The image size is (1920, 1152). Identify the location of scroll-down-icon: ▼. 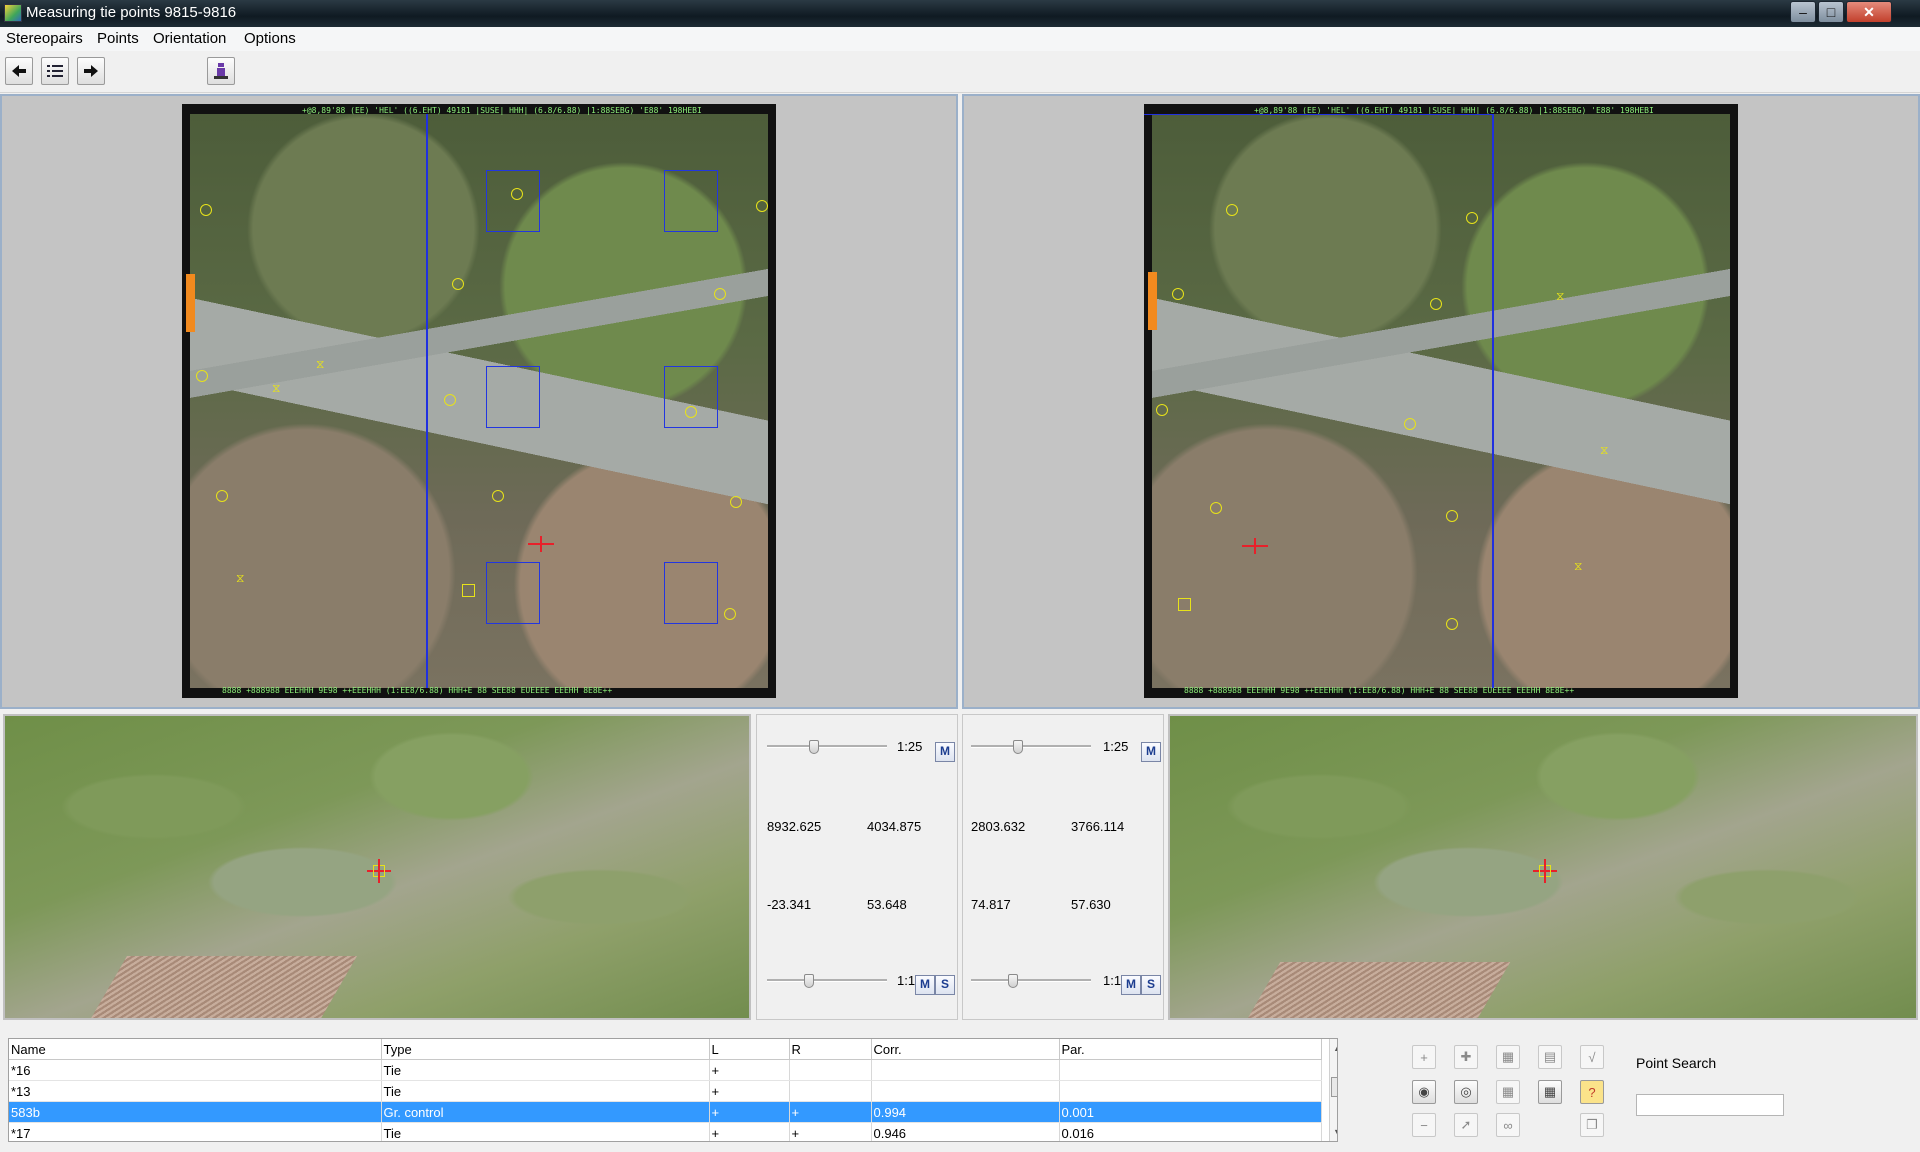
(1335, 1132).